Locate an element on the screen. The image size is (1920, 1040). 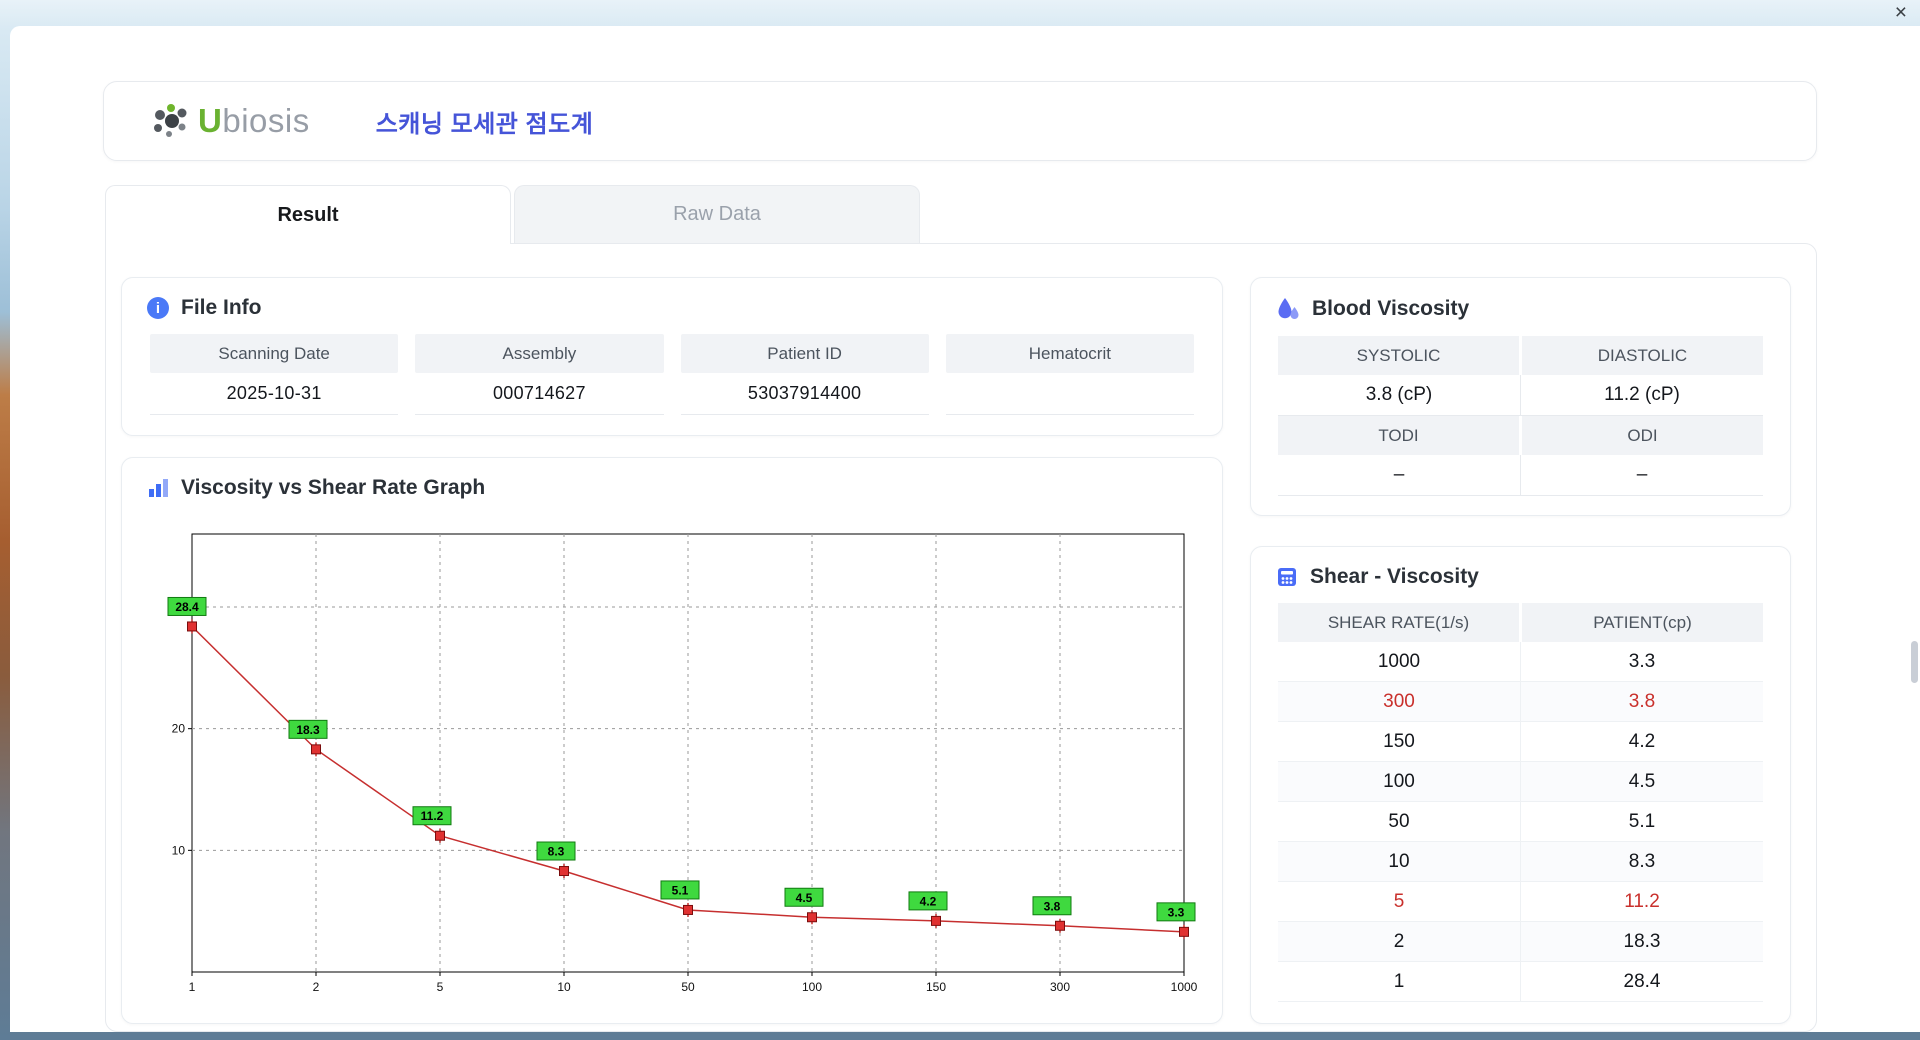
patient-viscosity-cell: 18.3 is located at coordinates (1641, 941).